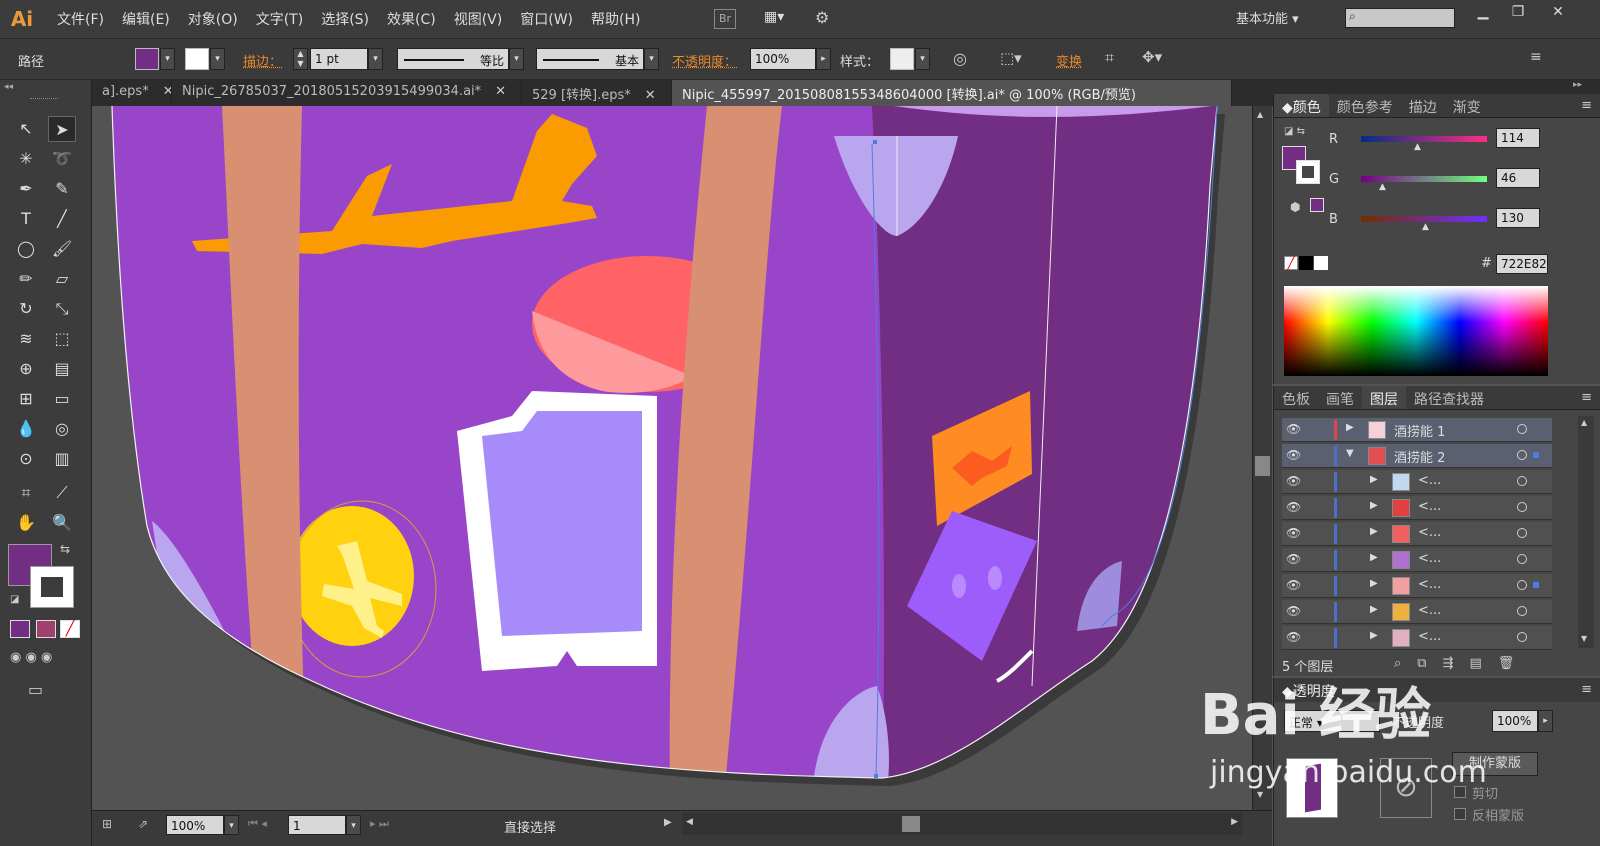 Image resolution: width=1600 pixels, height=846 pixels. I want to click on magic-wand-icon: ✳, so click(26, 159).